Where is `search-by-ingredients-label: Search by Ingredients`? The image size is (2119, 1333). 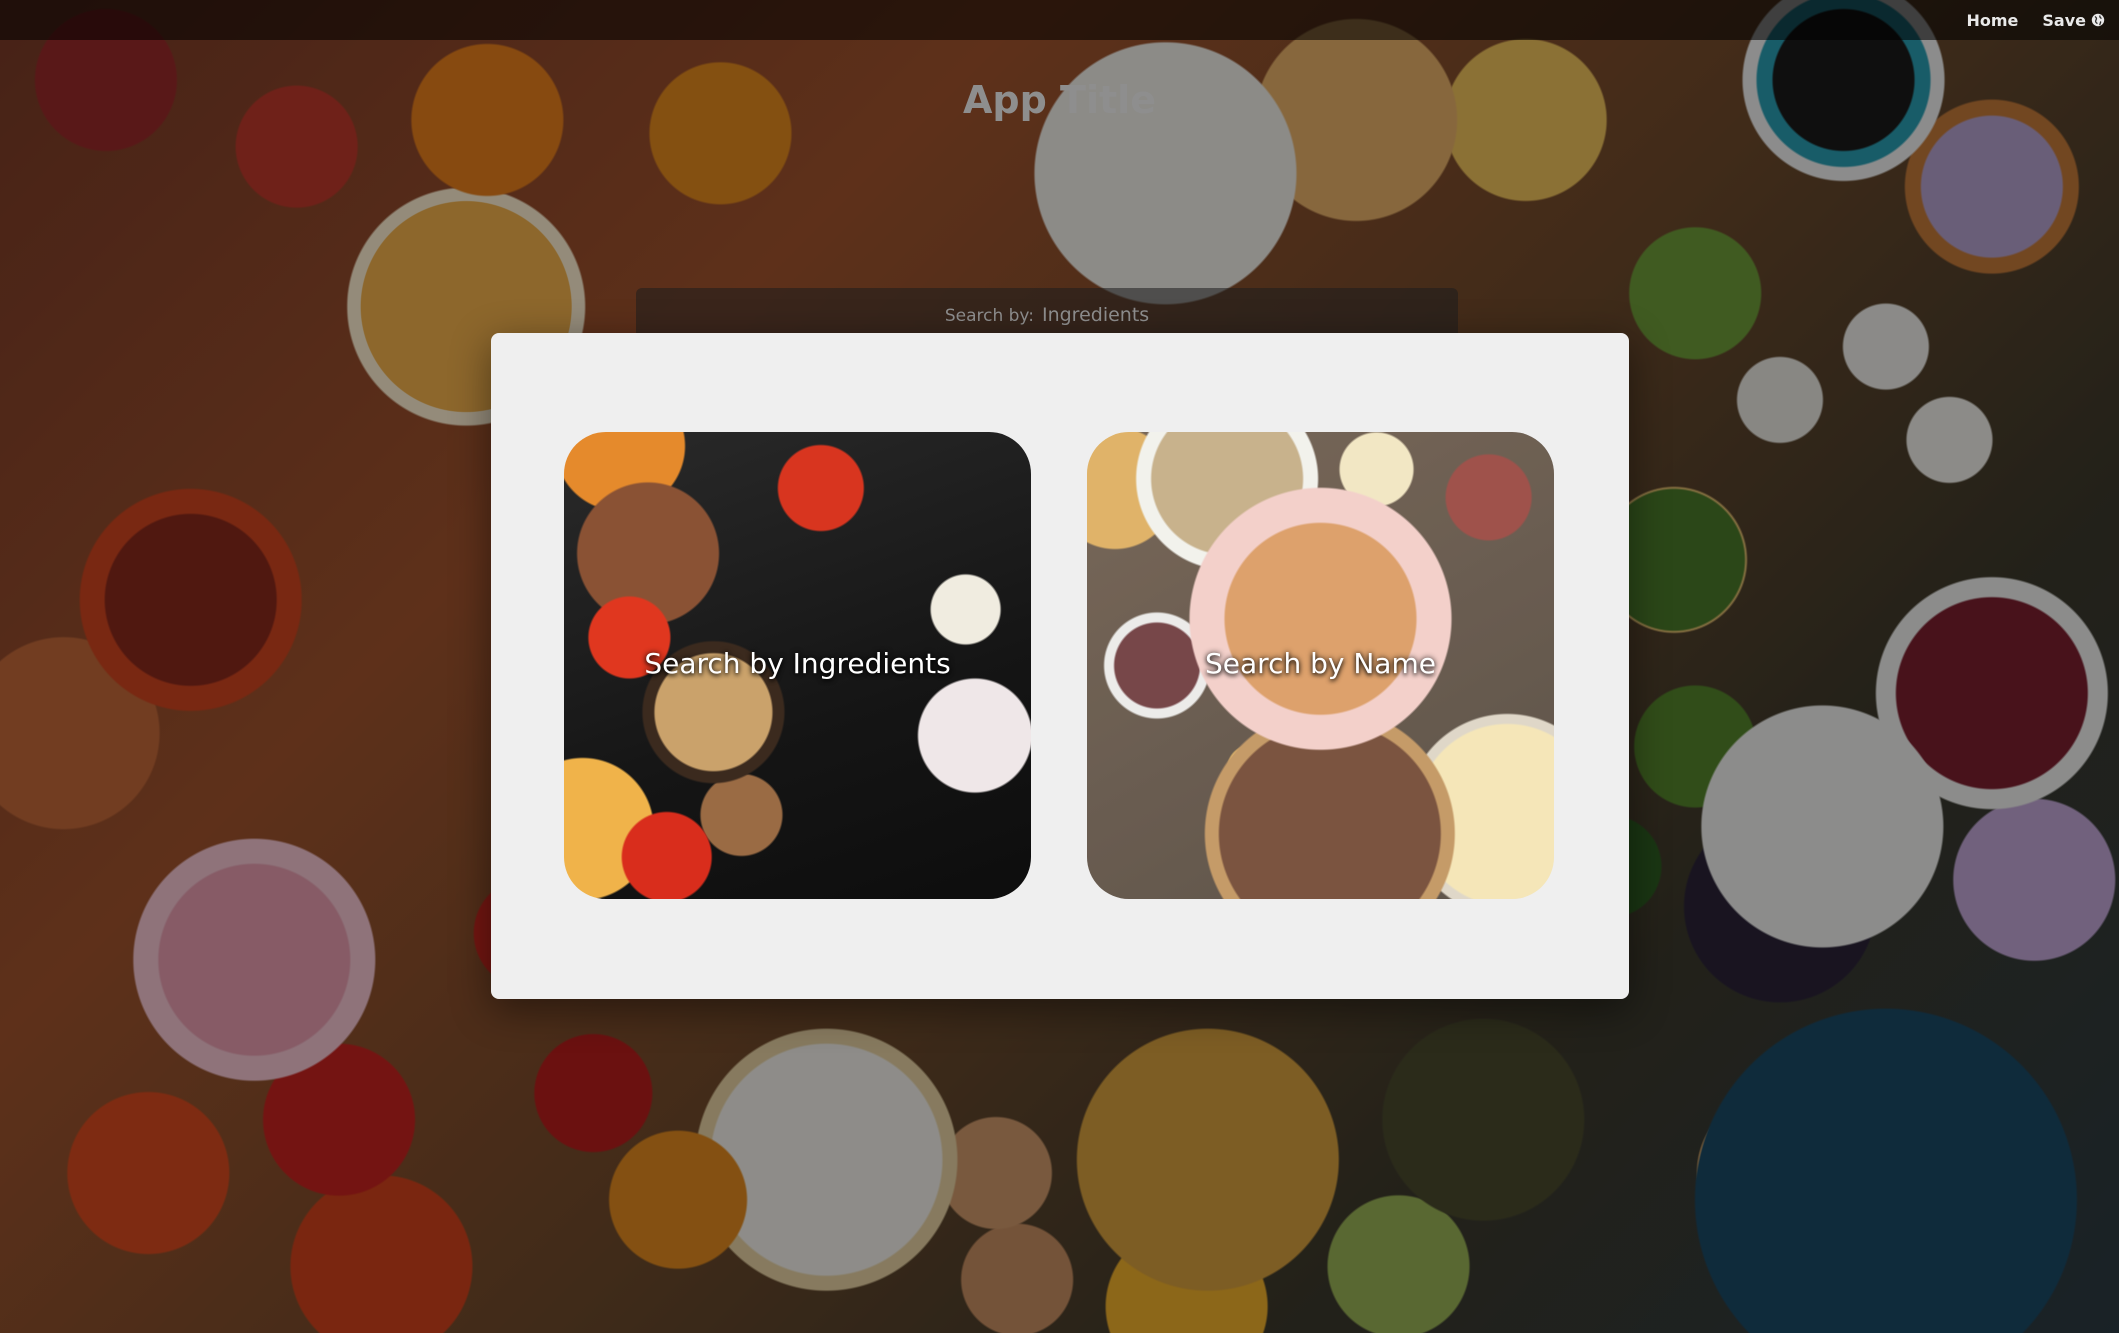 search-by-ingredients-label: Search by Ingredients is located at coordinates (797, 663).